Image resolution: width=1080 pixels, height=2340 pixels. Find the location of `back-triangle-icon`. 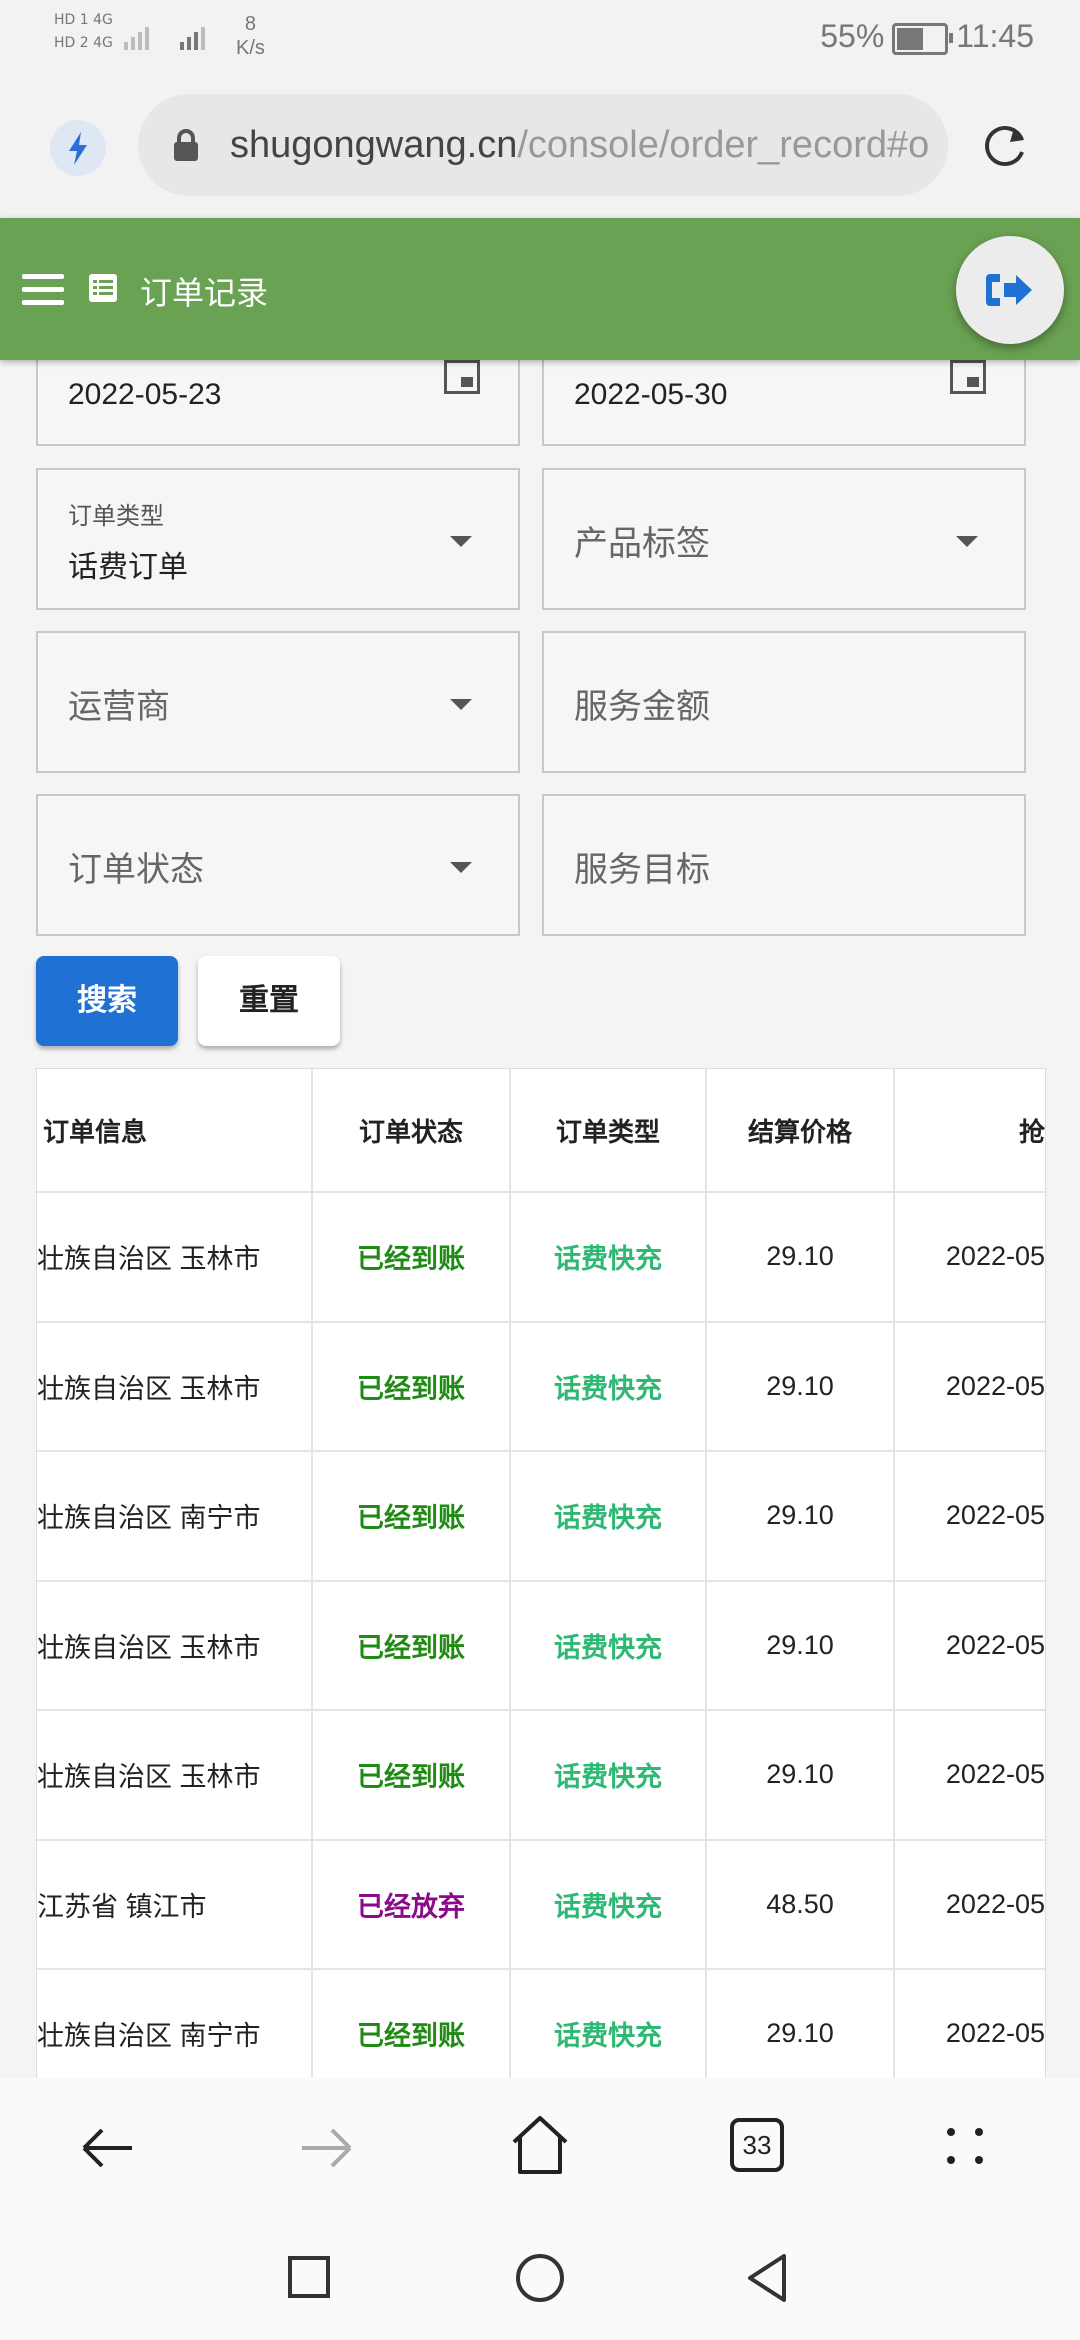

back-triangle-icon is located at coordinates (767, 2278).